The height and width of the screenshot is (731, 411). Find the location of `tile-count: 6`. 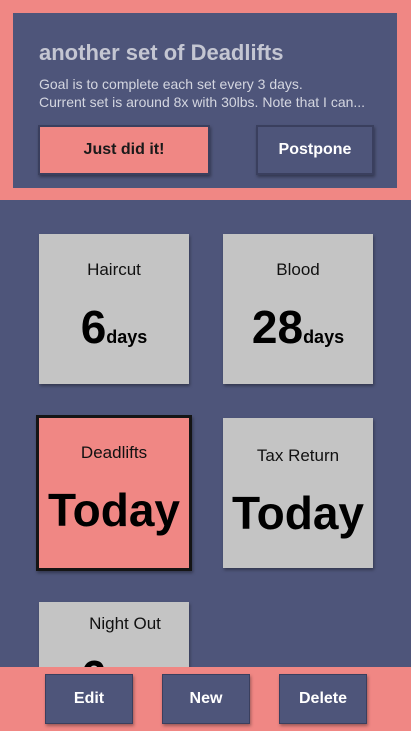

tile-count: 6 is located at coordinates (93, 327).